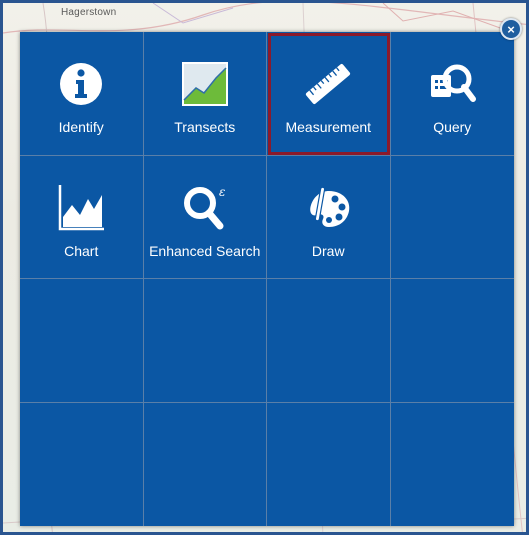 Image resolution: width=529 pixels, height=535 pixels. Describe the element at coordinates (205, 84) in the screenshot. I see `transect-chart-icon` at that location.